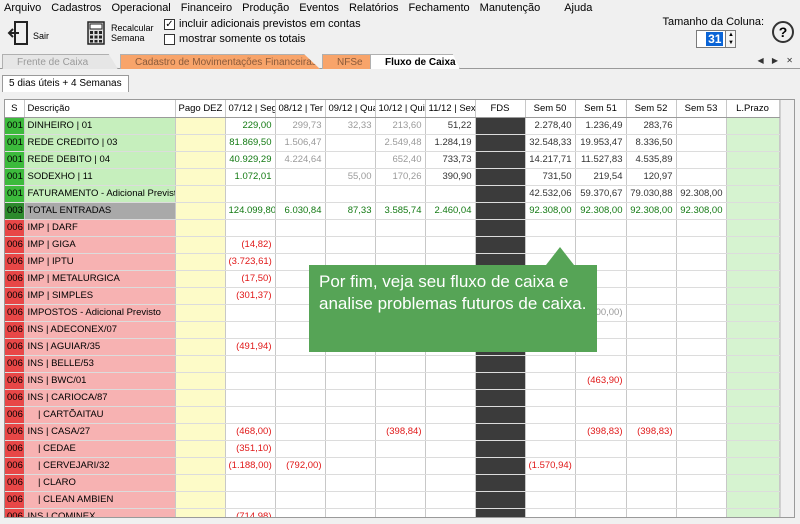 This screenshot has height=524, width=800. I want to click on row-description: INS | COMINEX, so click(100, 512).